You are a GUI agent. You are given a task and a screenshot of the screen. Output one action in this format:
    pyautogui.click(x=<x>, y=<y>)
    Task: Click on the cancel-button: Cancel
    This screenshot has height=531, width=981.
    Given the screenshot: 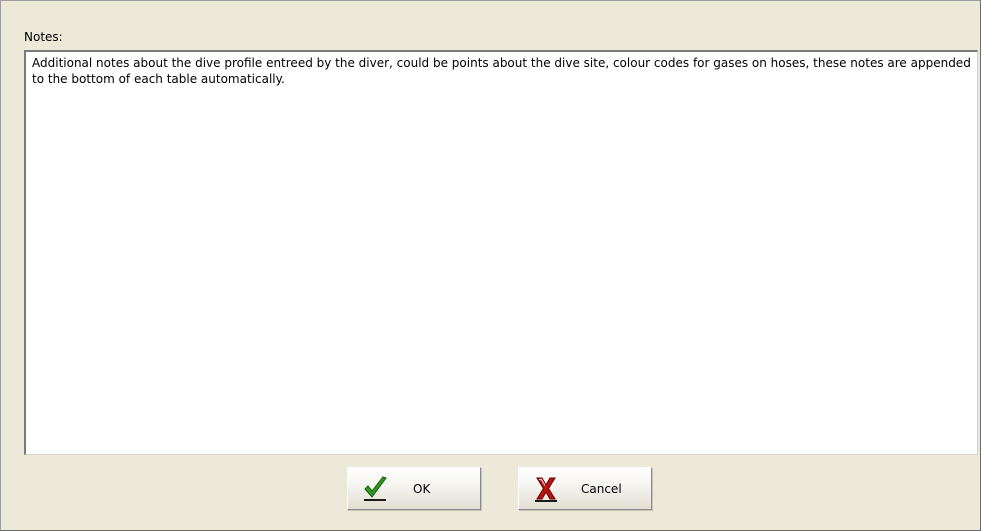 What is the action you would take?
    pyautogui.click(x=585, y=488)
    